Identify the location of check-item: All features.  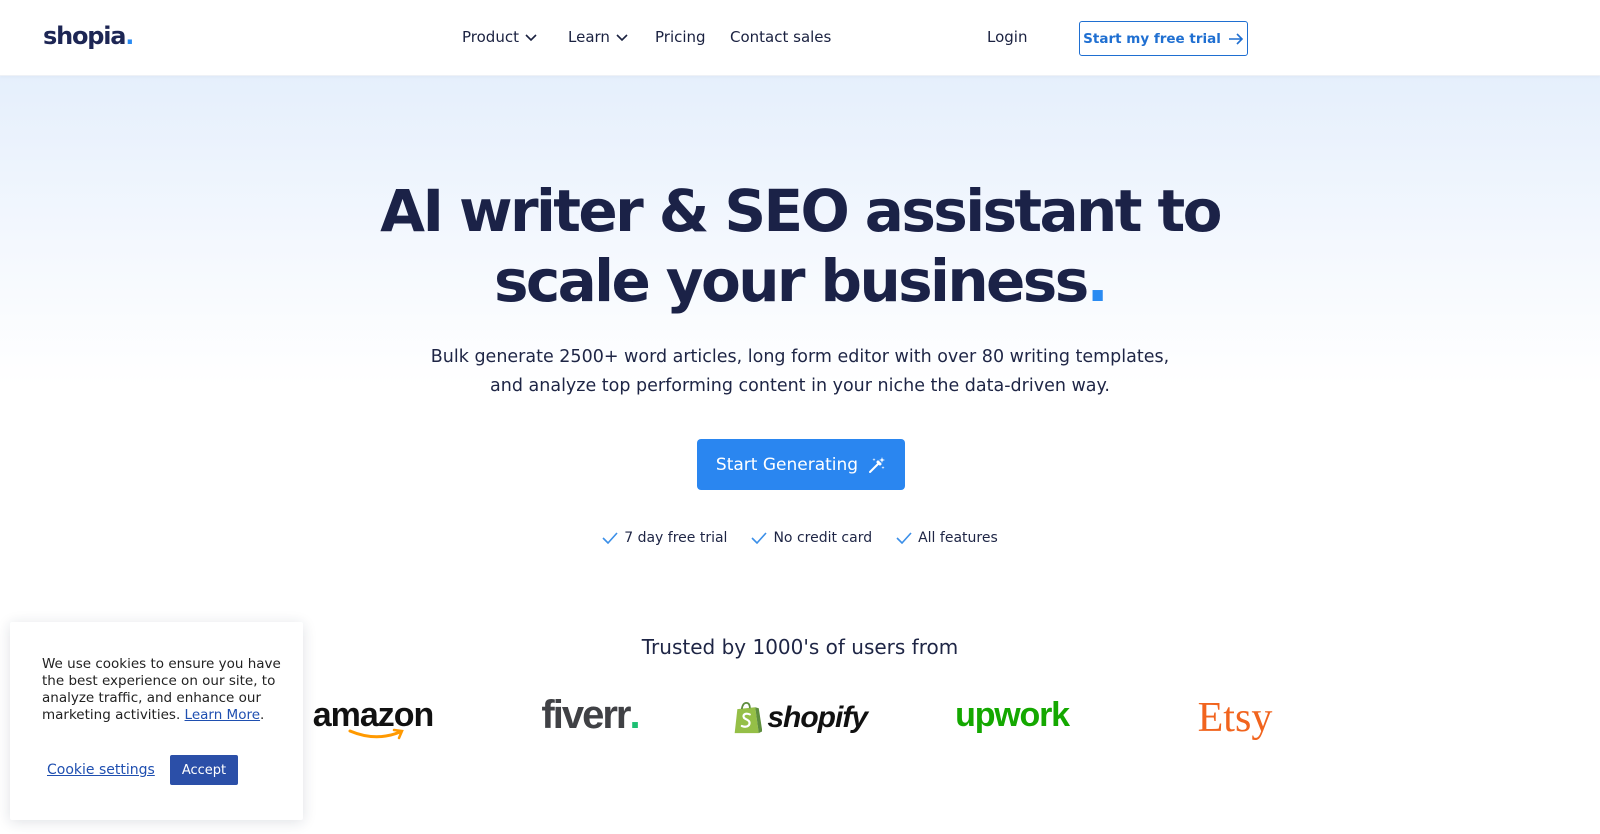
(947, 538).